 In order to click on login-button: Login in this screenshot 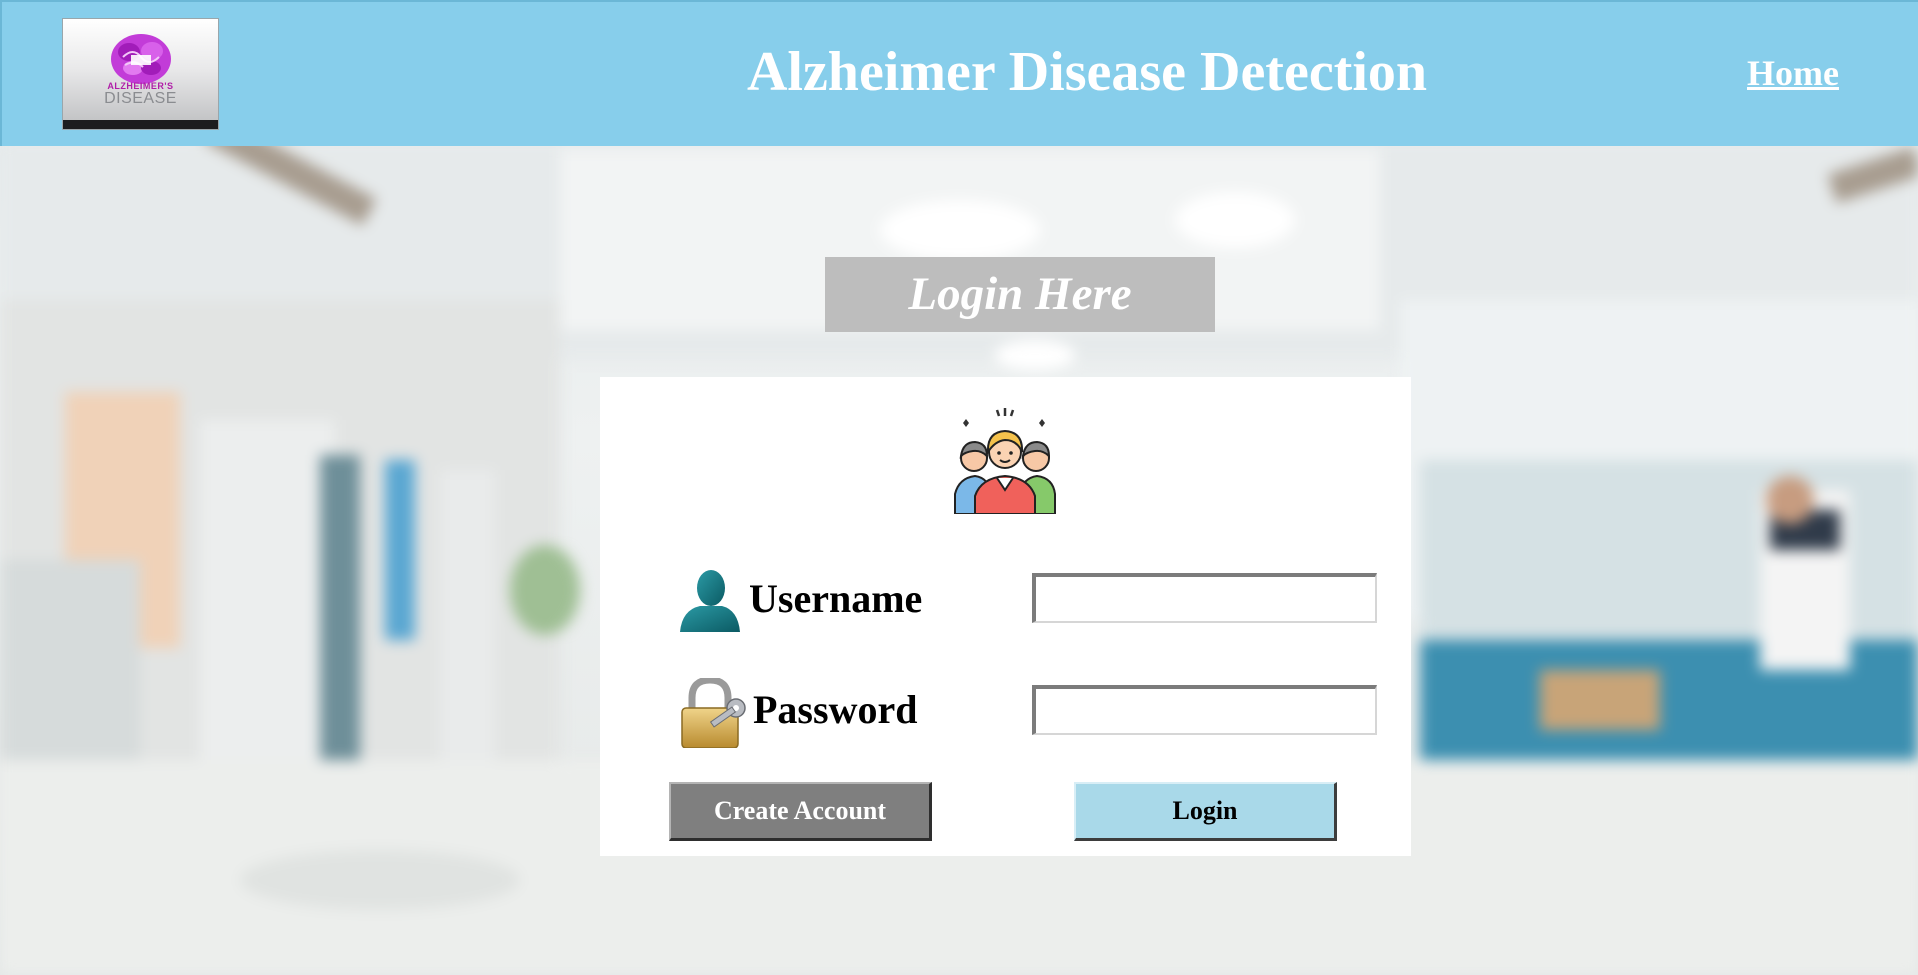, I will do `click(1205, 811)`.